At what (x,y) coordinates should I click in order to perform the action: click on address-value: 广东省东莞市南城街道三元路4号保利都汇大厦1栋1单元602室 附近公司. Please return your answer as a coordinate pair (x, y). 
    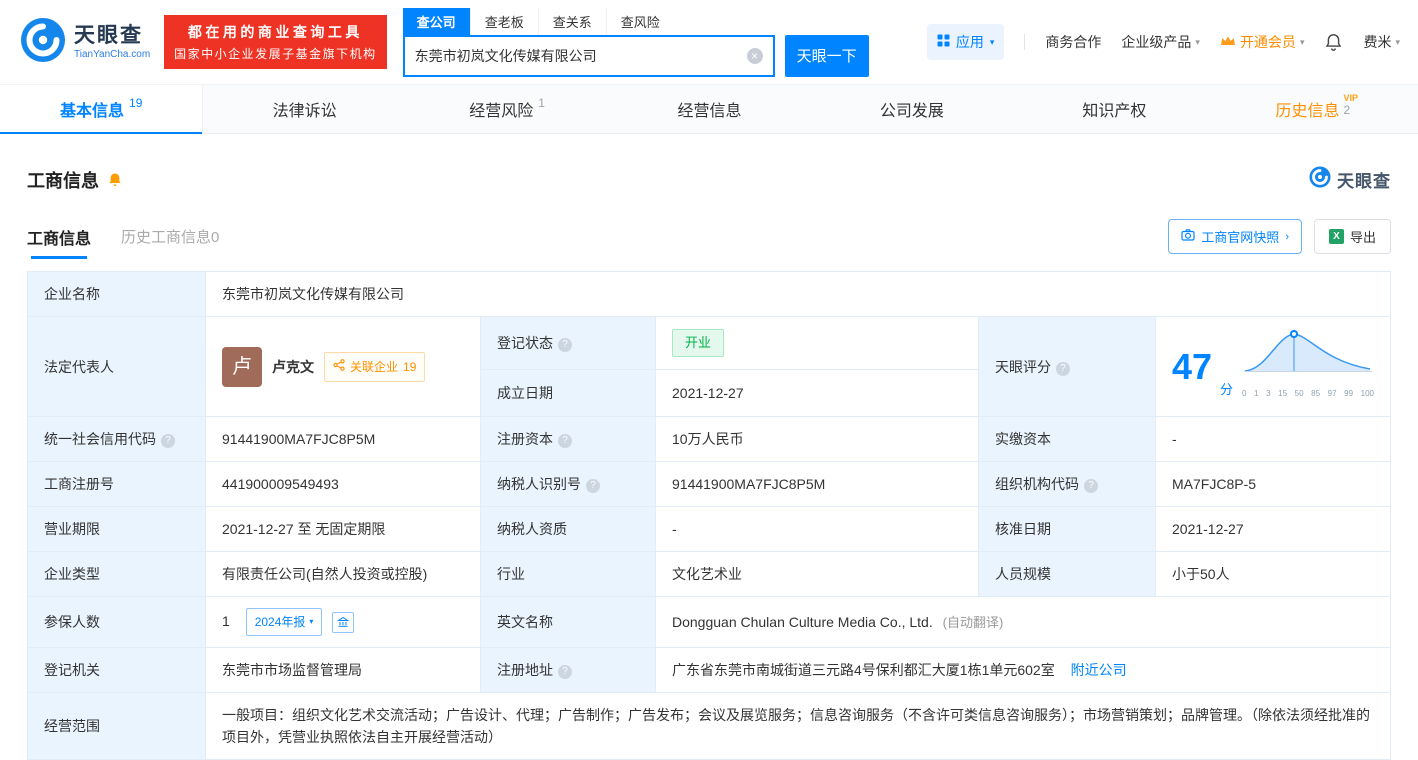
    Looking at the image, I should click on (1023, 670).